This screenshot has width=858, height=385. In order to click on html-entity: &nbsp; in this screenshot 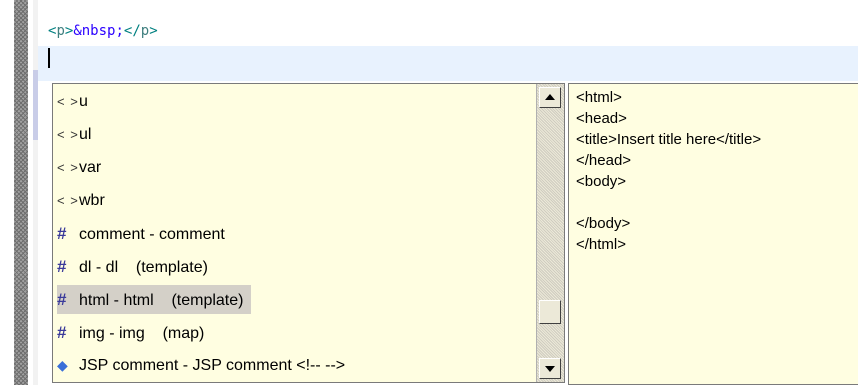, I will do `click(98, 31)`.